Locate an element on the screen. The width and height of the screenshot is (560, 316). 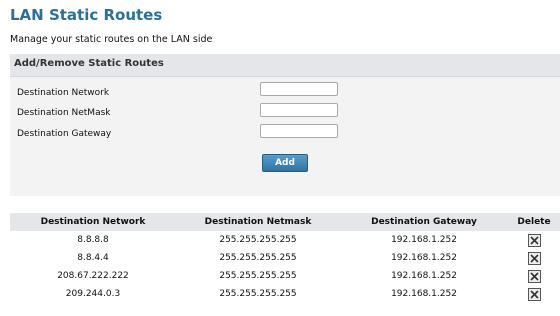
panel-title: Add/Remove Static Routes is located at coordinates (89, 63).